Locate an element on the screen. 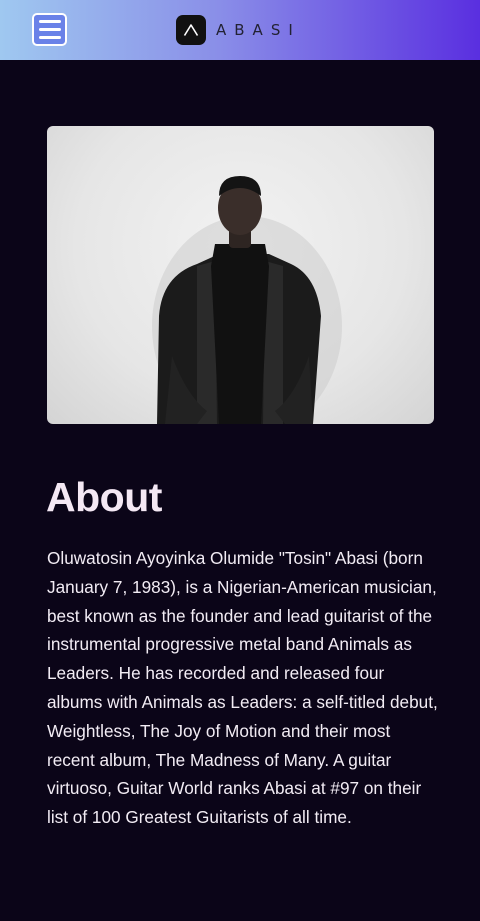  about-heading: About is located at coordinates (104, 497).